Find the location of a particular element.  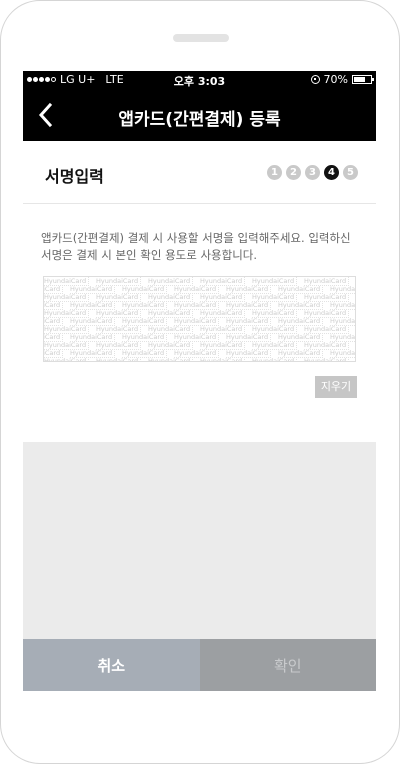

step-indicator: 1 2 3 4 5 is located at coordinates (312, 172).